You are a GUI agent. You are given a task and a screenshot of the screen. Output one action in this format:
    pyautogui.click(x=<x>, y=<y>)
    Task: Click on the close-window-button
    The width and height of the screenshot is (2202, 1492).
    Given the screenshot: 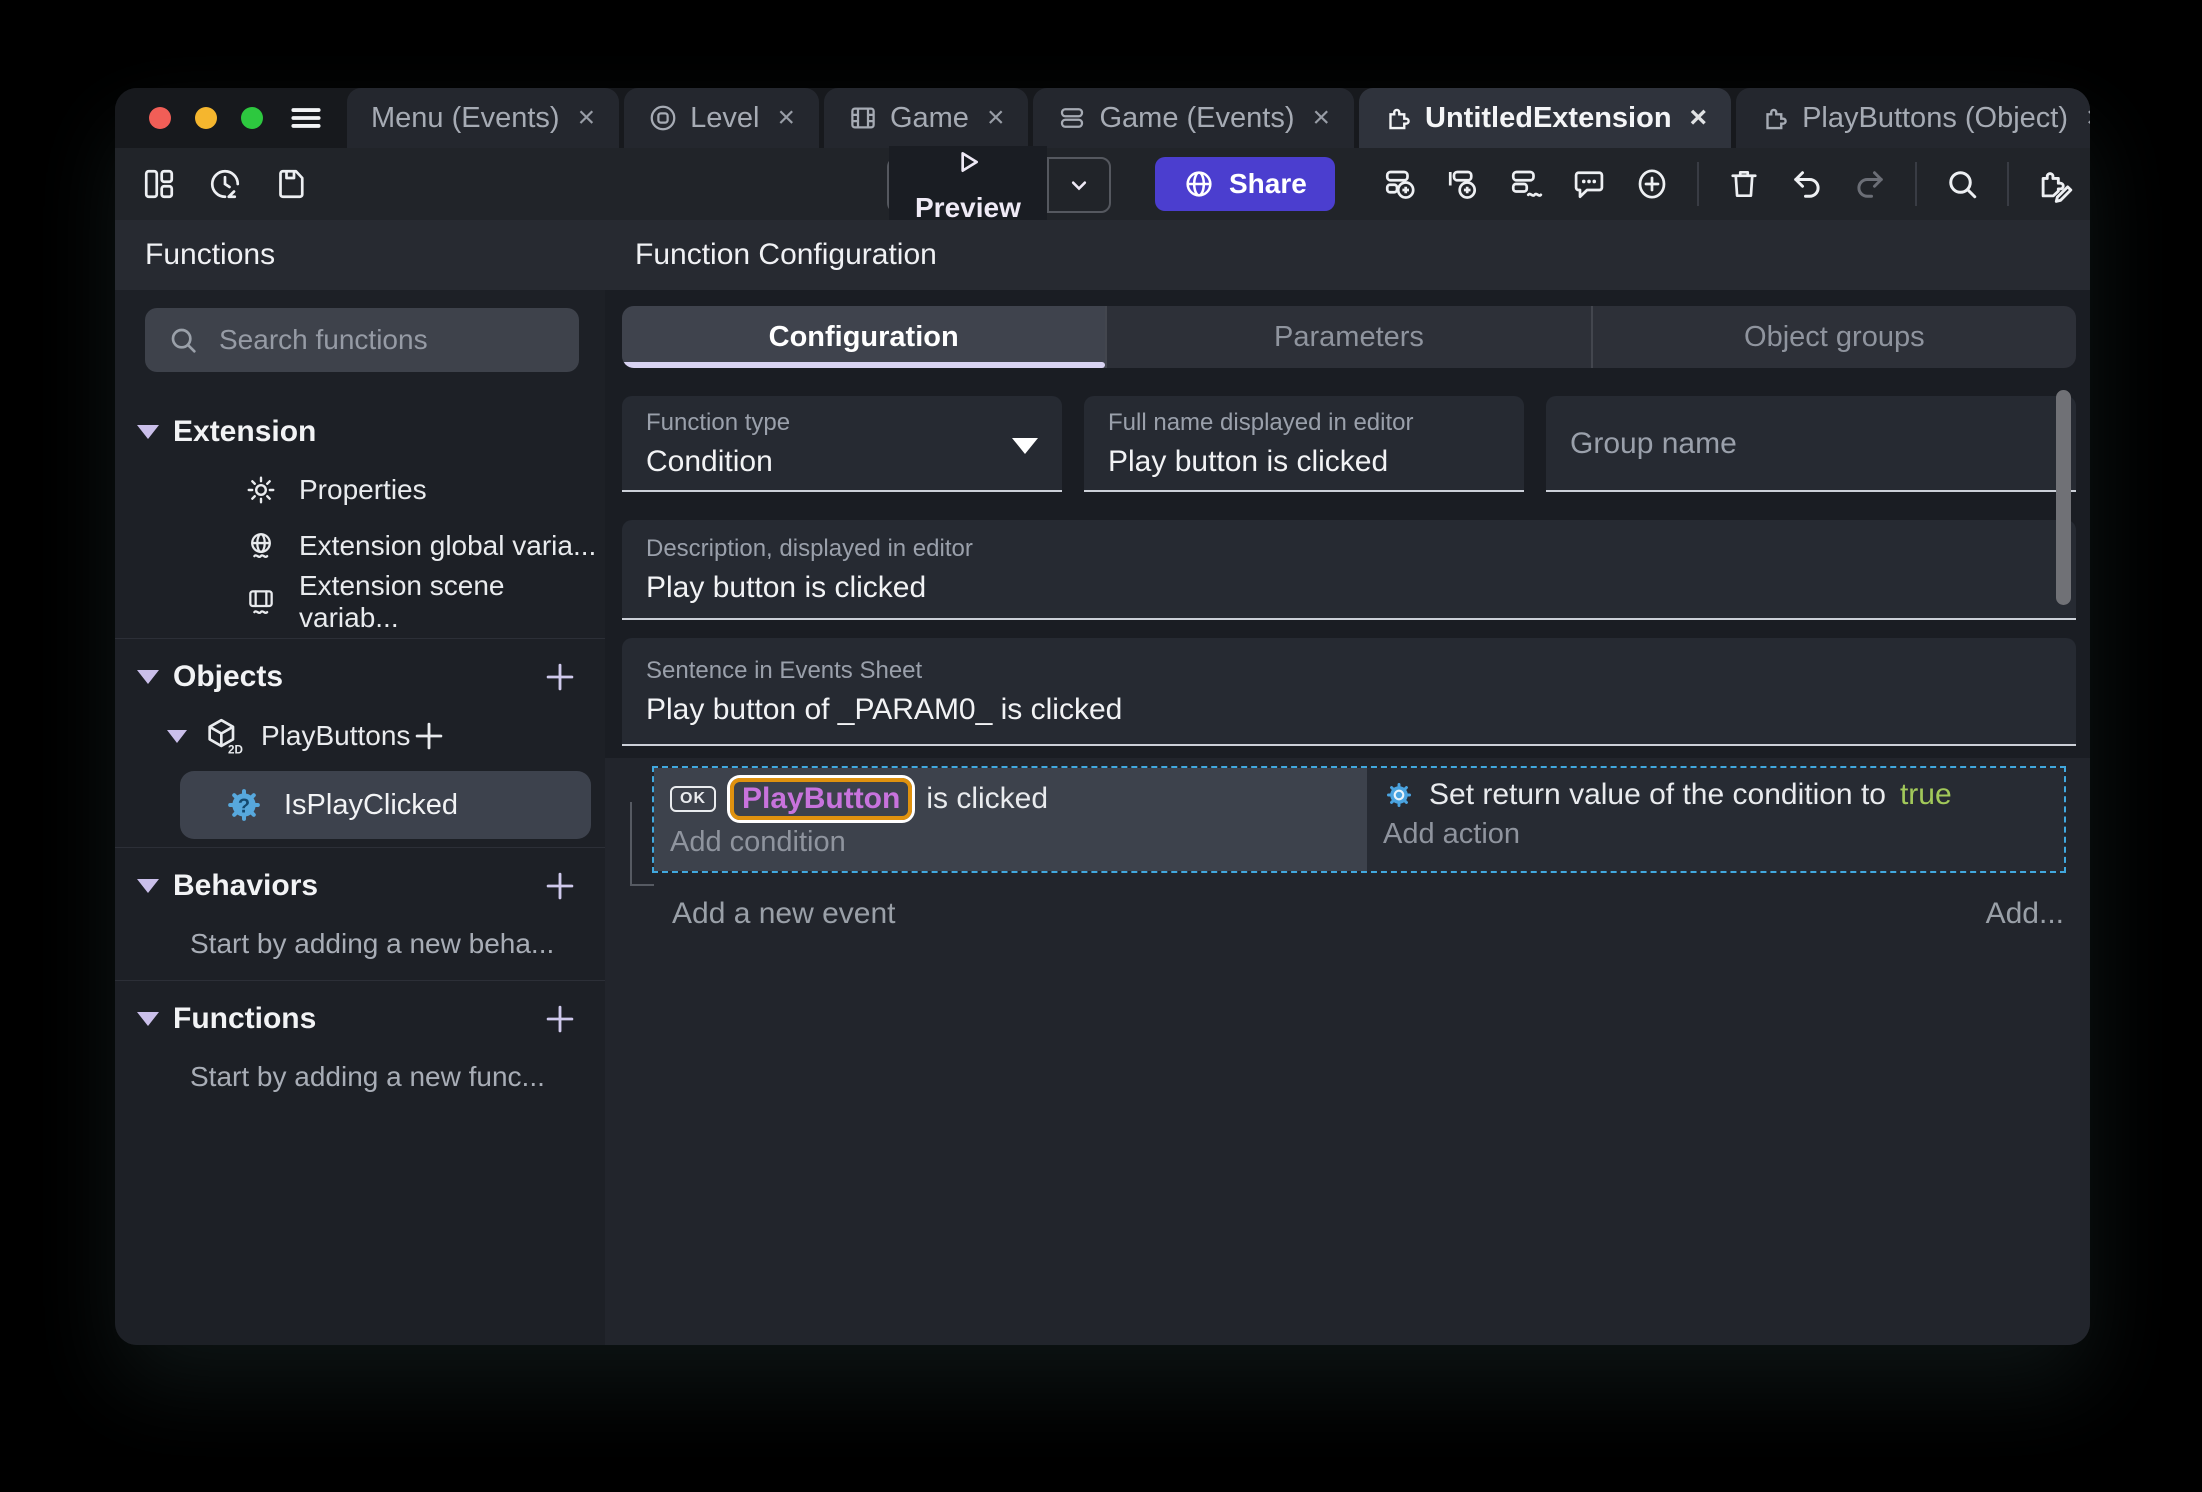 What is the action you would take?
    pyautogui.click(x=160, y=118)
    